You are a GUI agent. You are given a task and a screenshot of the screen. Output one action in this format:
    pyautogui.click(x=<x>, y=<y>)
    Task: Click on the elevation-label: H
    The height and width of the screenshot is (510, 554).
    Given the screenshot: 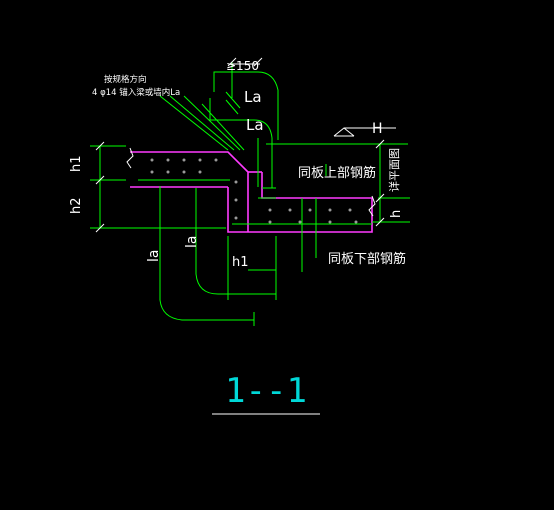 What is the action you would take?
    pyautogui.click(x=377, y=129)
    